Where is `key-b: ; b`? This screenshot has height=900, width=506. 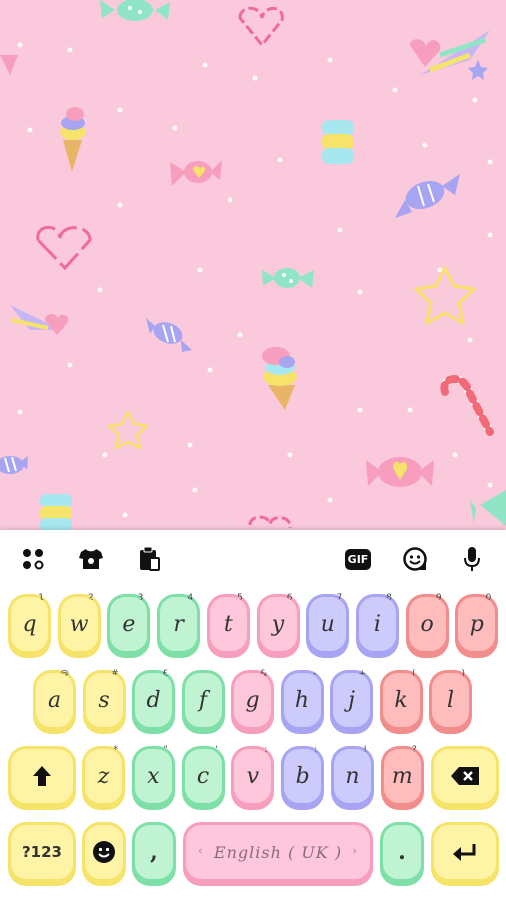 key-b: ; b is located at coordinates (303, 777).